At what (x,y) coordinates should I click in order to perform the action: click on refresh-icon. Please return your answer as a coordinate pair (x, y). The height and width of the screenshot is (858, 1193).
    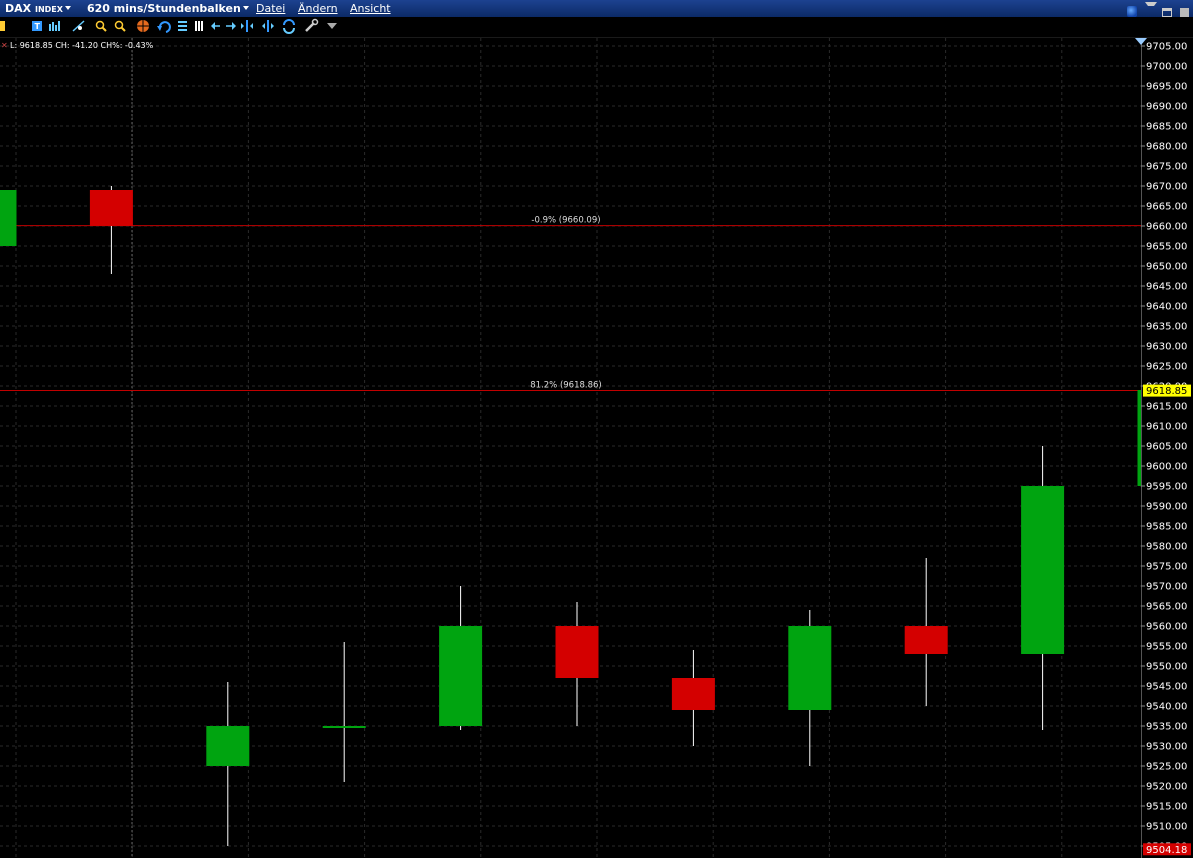
    Looking at the image, I should click on (289, 26).